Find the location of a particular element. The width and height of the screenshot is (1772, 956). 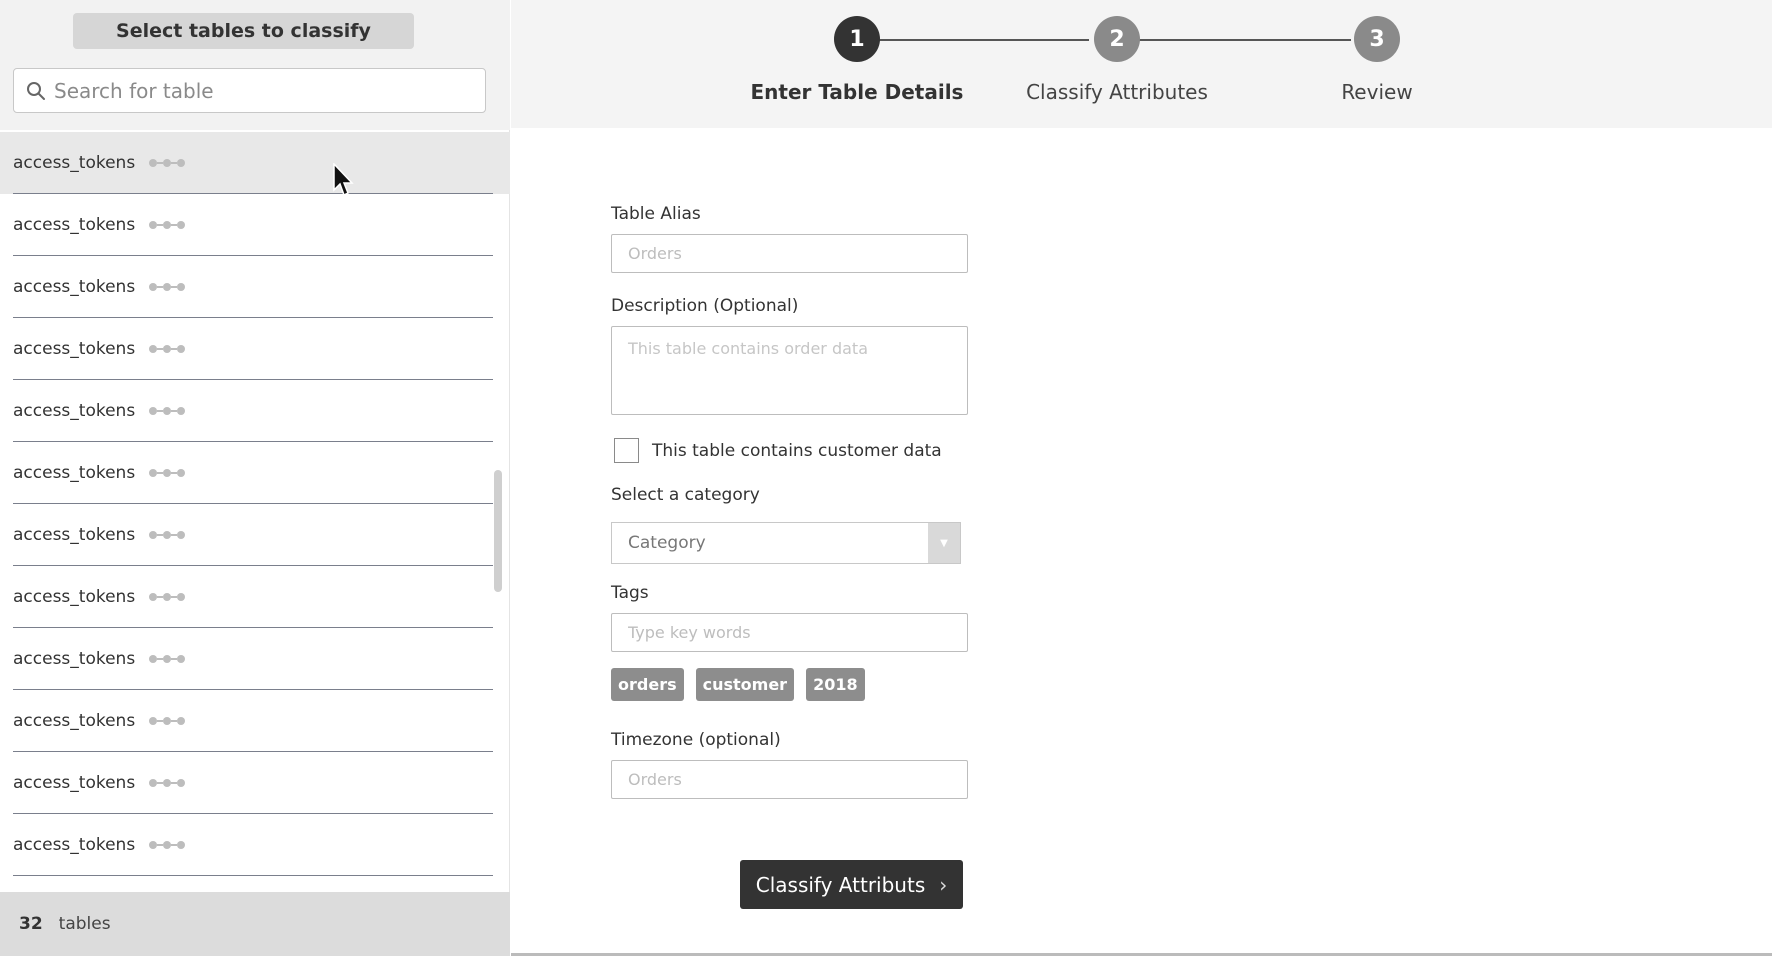

customer-data-row: This table contains customer data is located at coordinates (778, 450).